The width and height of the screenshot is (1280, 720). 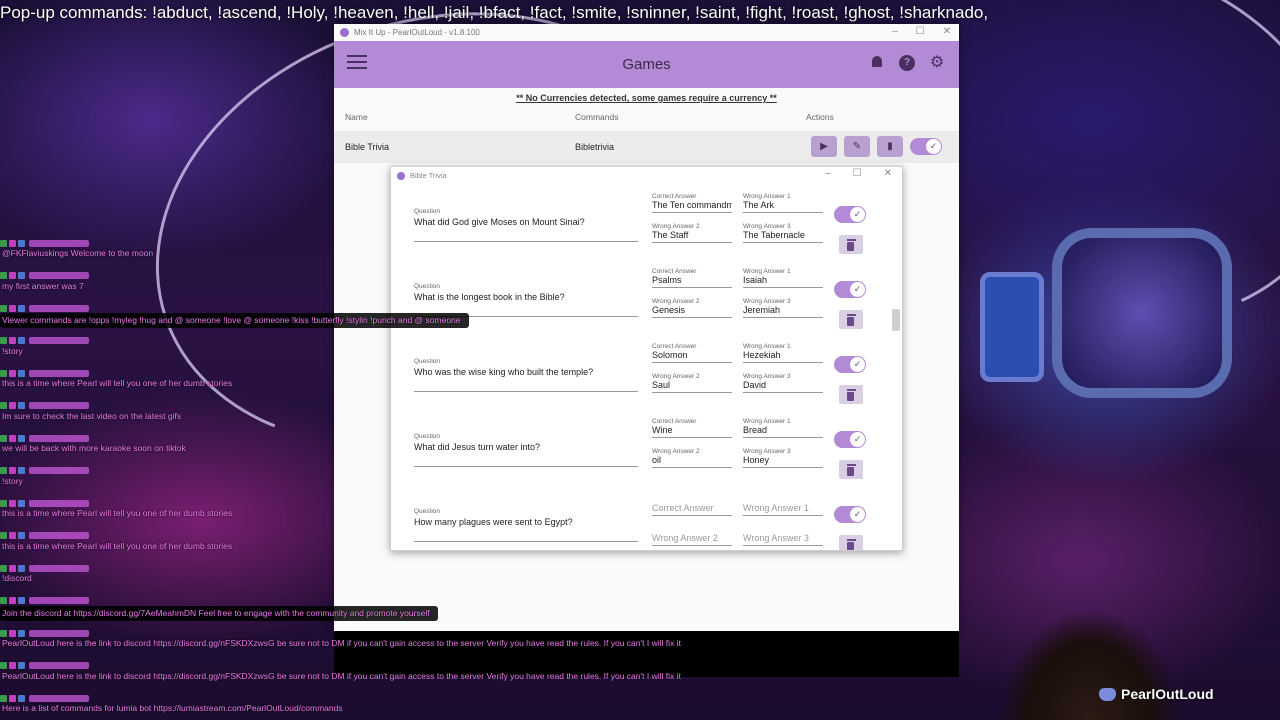 What do you see at coordinates (357, 63) in the screenshot?
I see `menu-icon` at bounding box center [357, 63].